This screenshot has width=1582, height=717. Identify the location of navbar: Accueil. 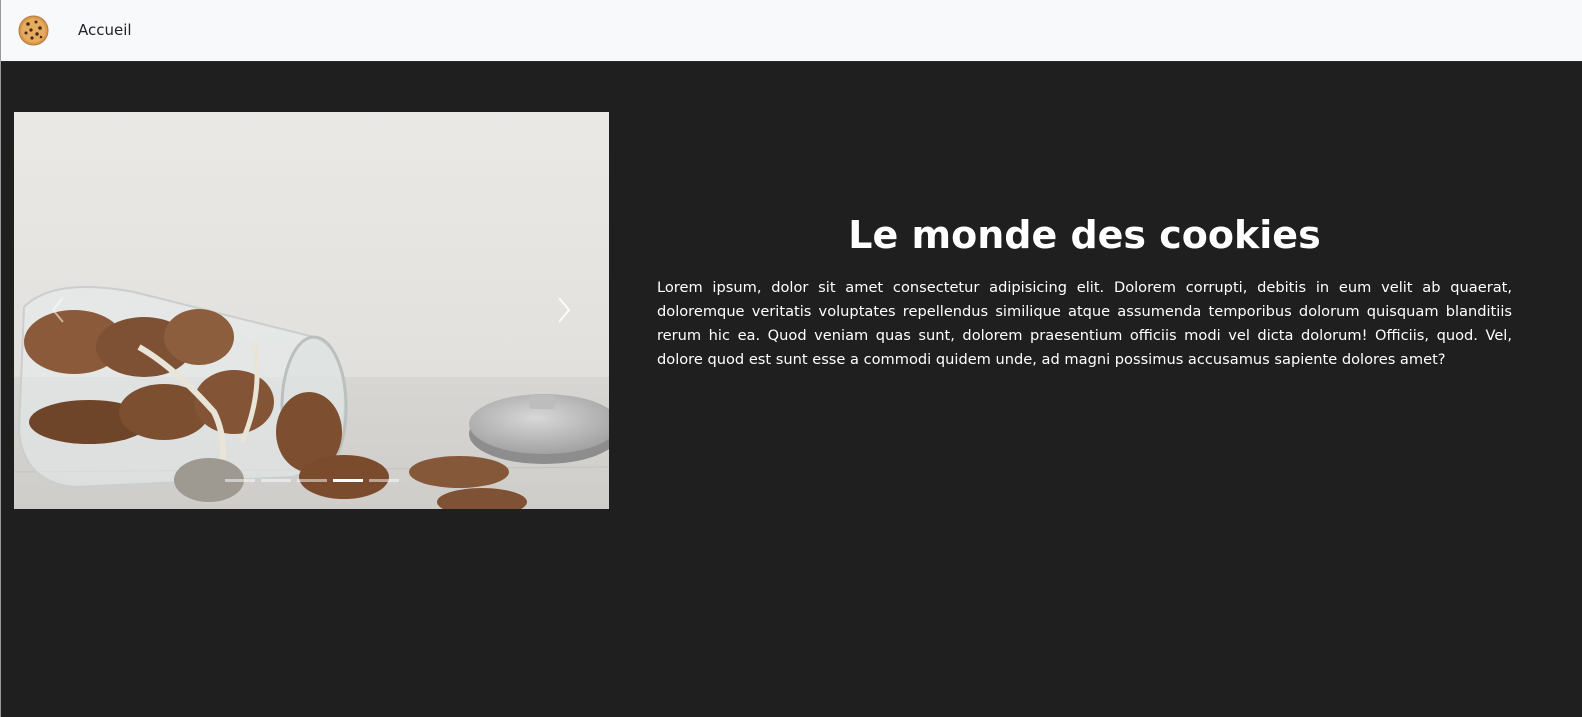
(791, 31).